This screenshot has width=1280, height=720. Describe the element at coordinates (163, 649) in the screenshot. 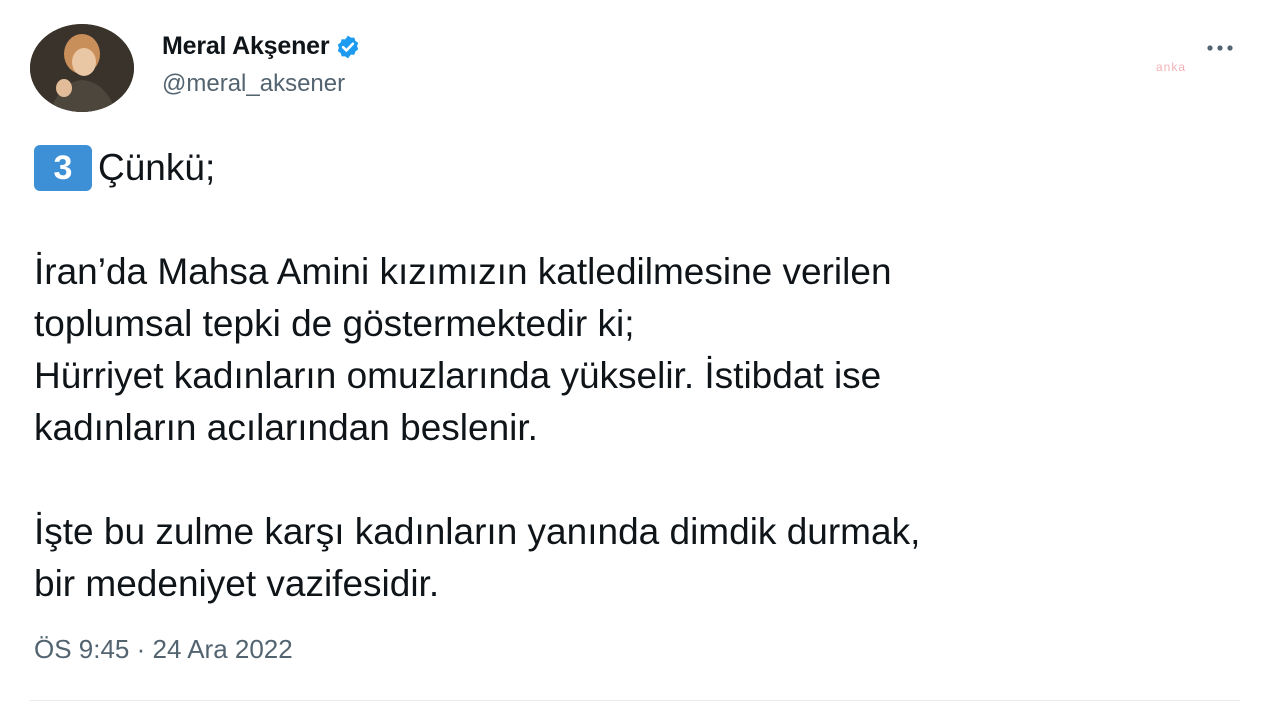

I see `tweet-timestamp: ÖS 9:45 · 24 Ara 2022` at that location.